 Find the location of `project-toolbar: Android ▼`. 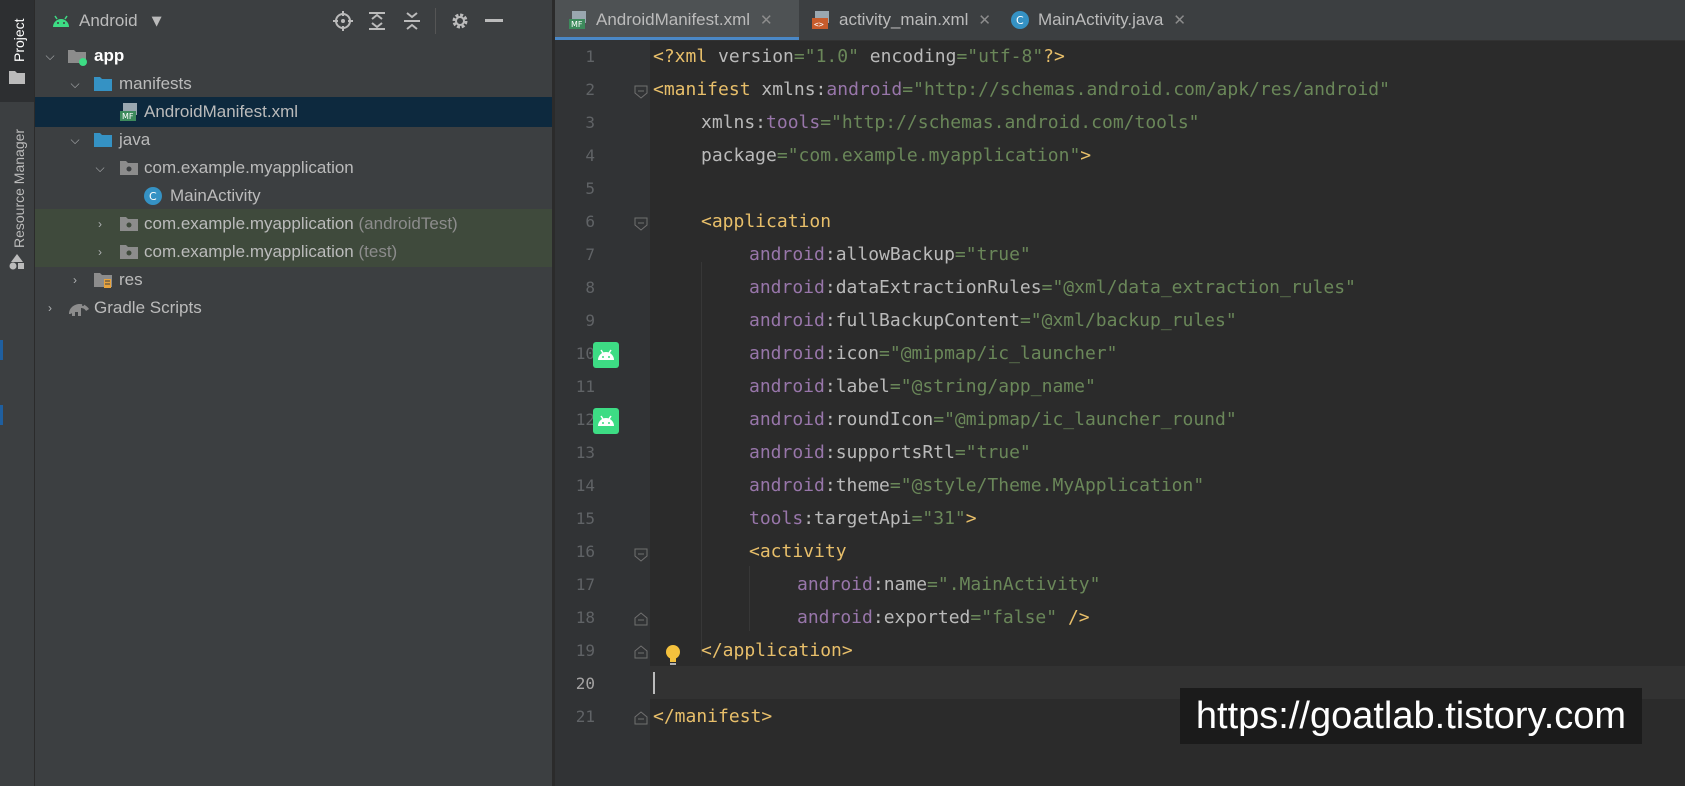

project-toolbar: Android ▼ is located at coordinates (293, 21).